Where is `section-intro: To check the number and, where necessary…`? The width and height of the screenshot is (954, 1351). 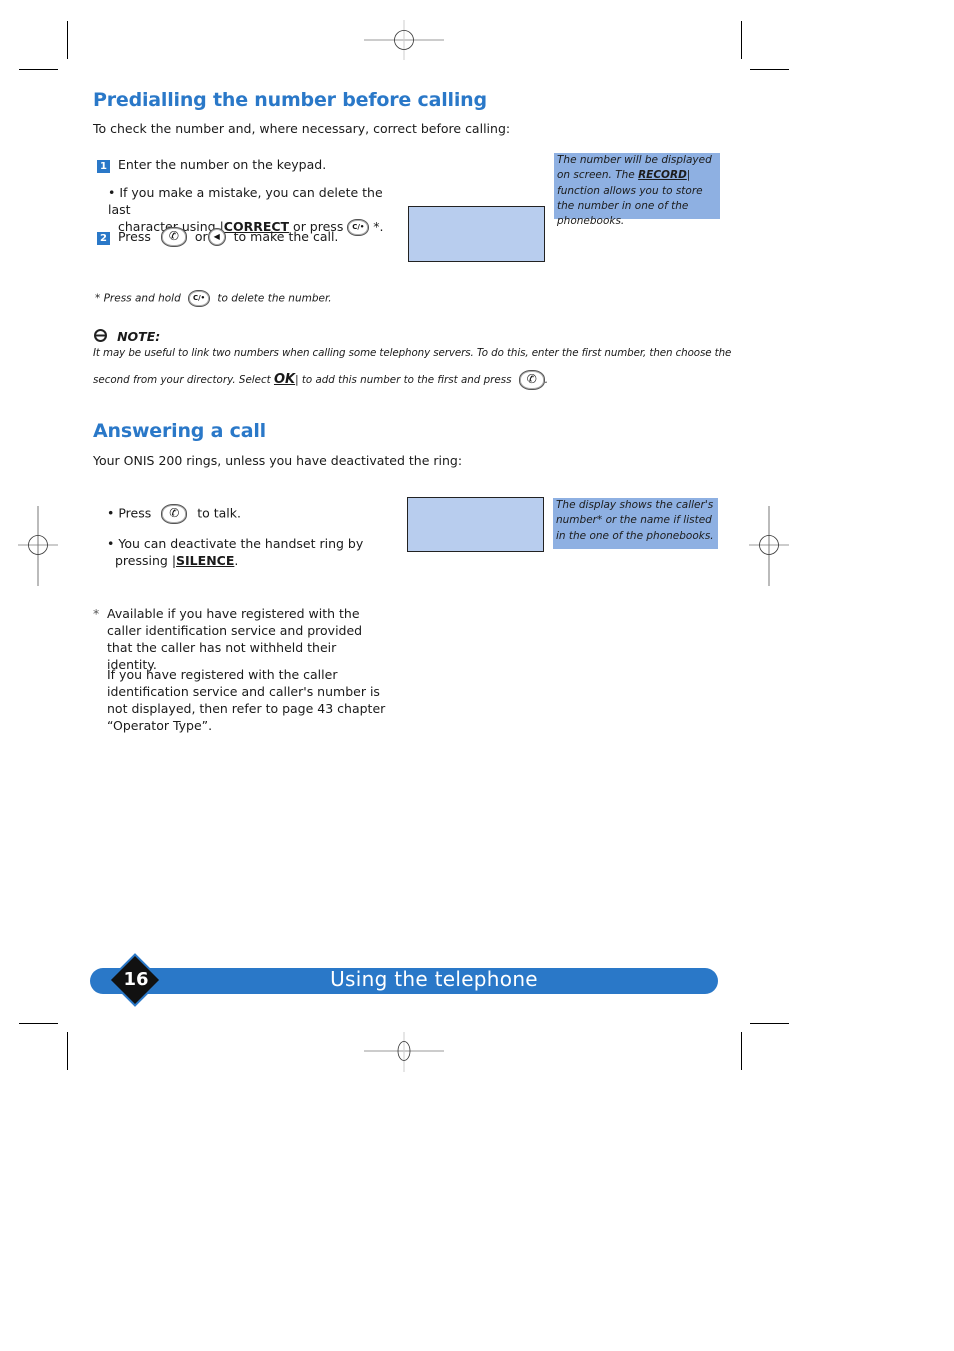
section-intro: To check the number and, where necessary… is located at coordinates (302, 128).